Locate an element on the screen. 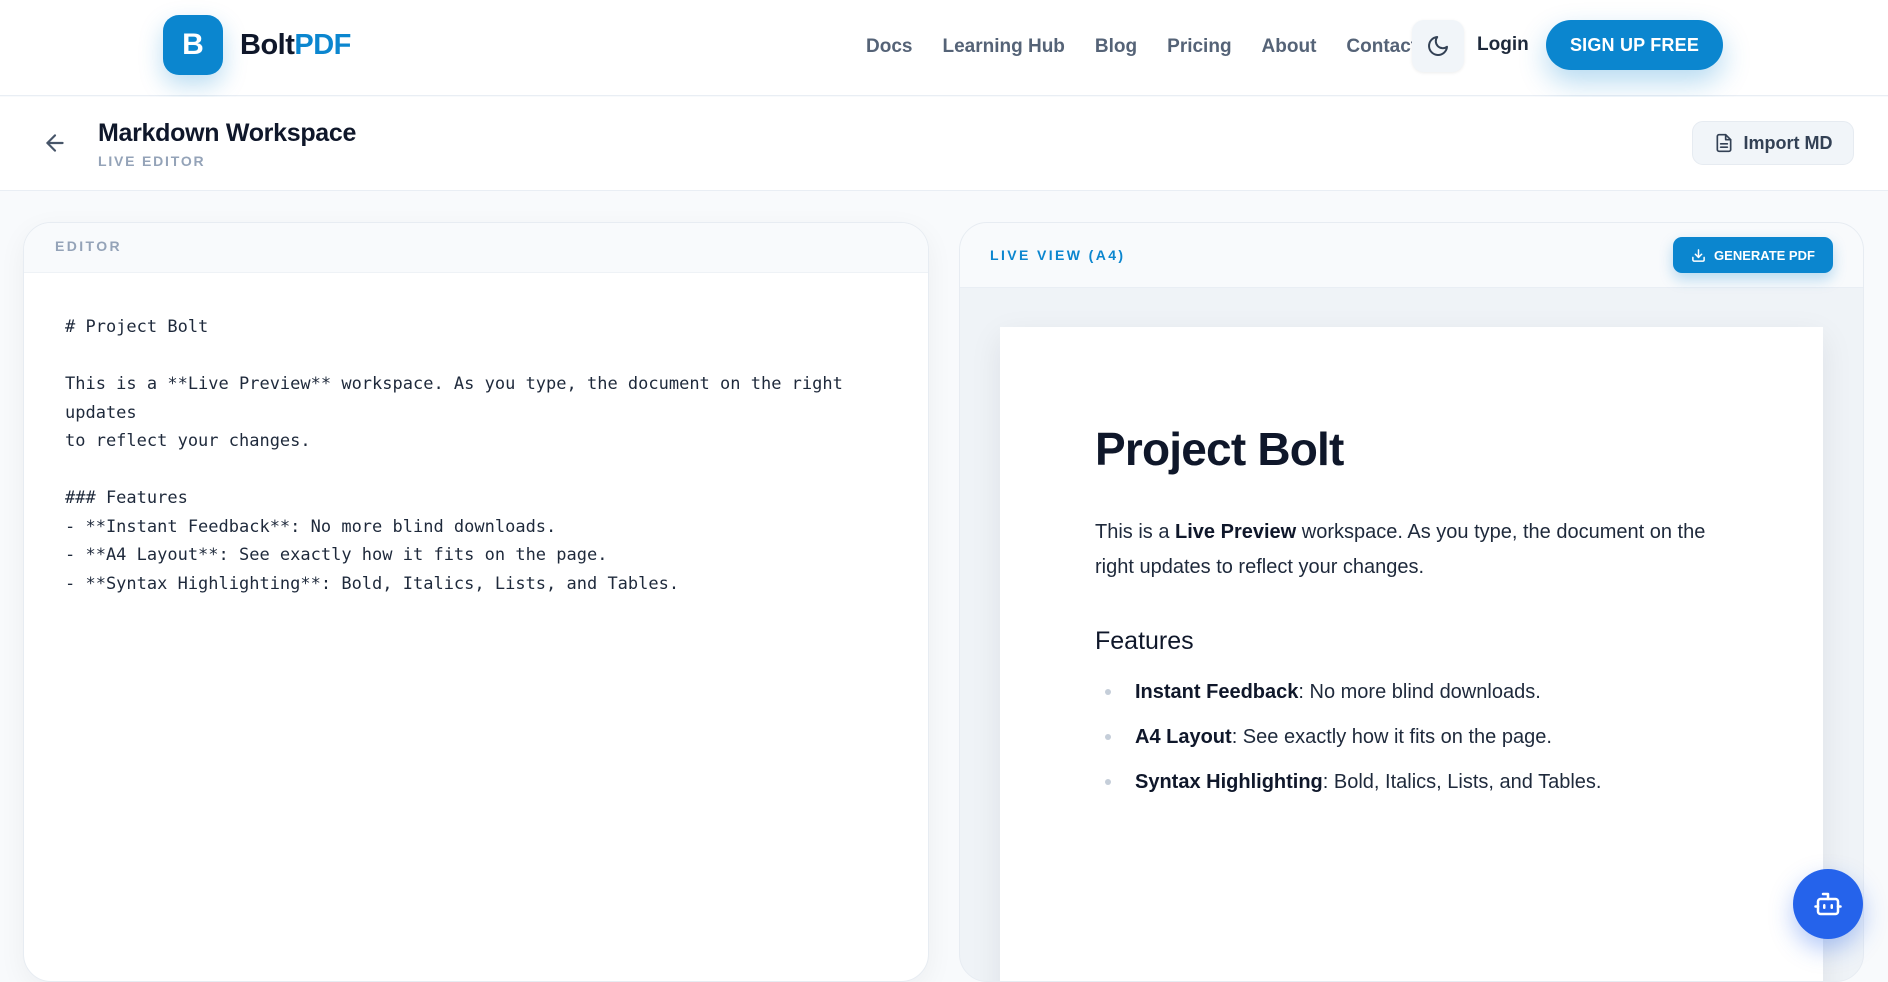 This screenshot has height=982, width=1888. brand-logo: B BoltPDF is located at coordinates (257, 45).